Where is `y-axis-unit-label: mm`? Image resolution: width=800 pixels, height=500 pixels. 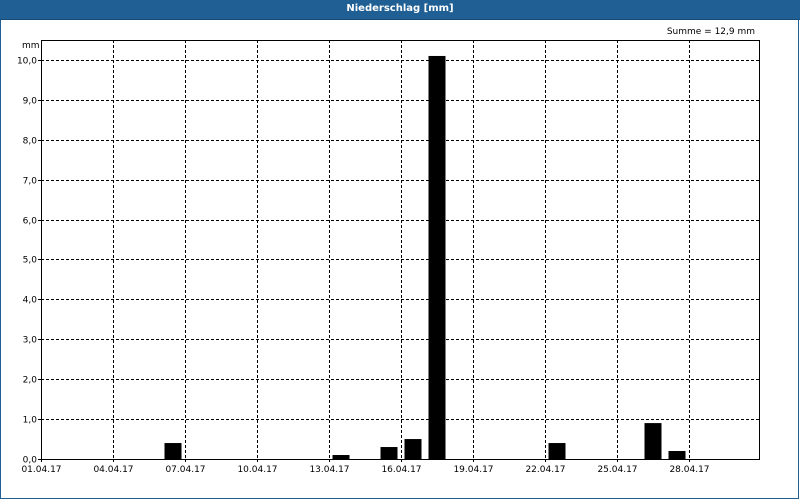
y-axis-unit-label: mm is located at coordinates (31, 46).